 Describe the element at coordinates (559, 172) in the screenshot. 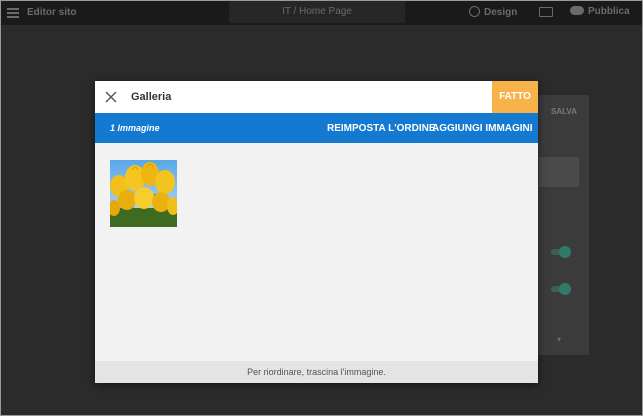

I see `panel-field` at that location.